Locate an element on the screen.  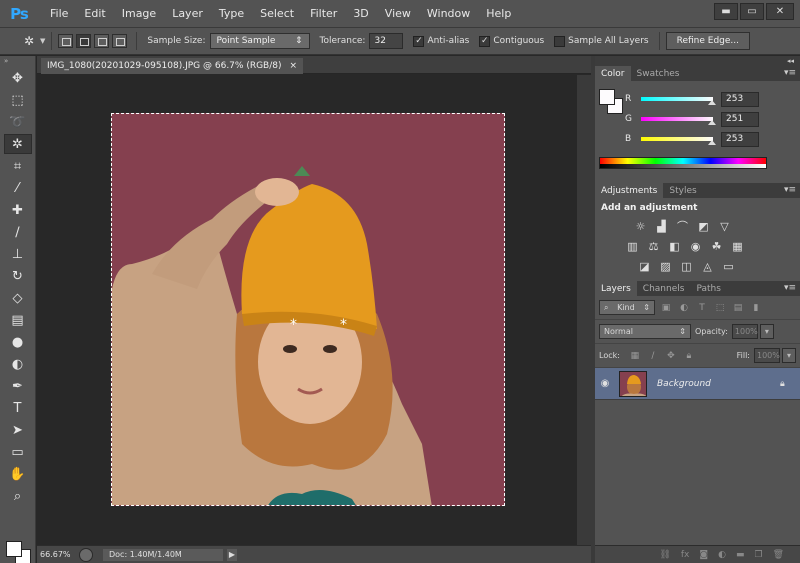
red-slider is located at coordinates (679, 101).